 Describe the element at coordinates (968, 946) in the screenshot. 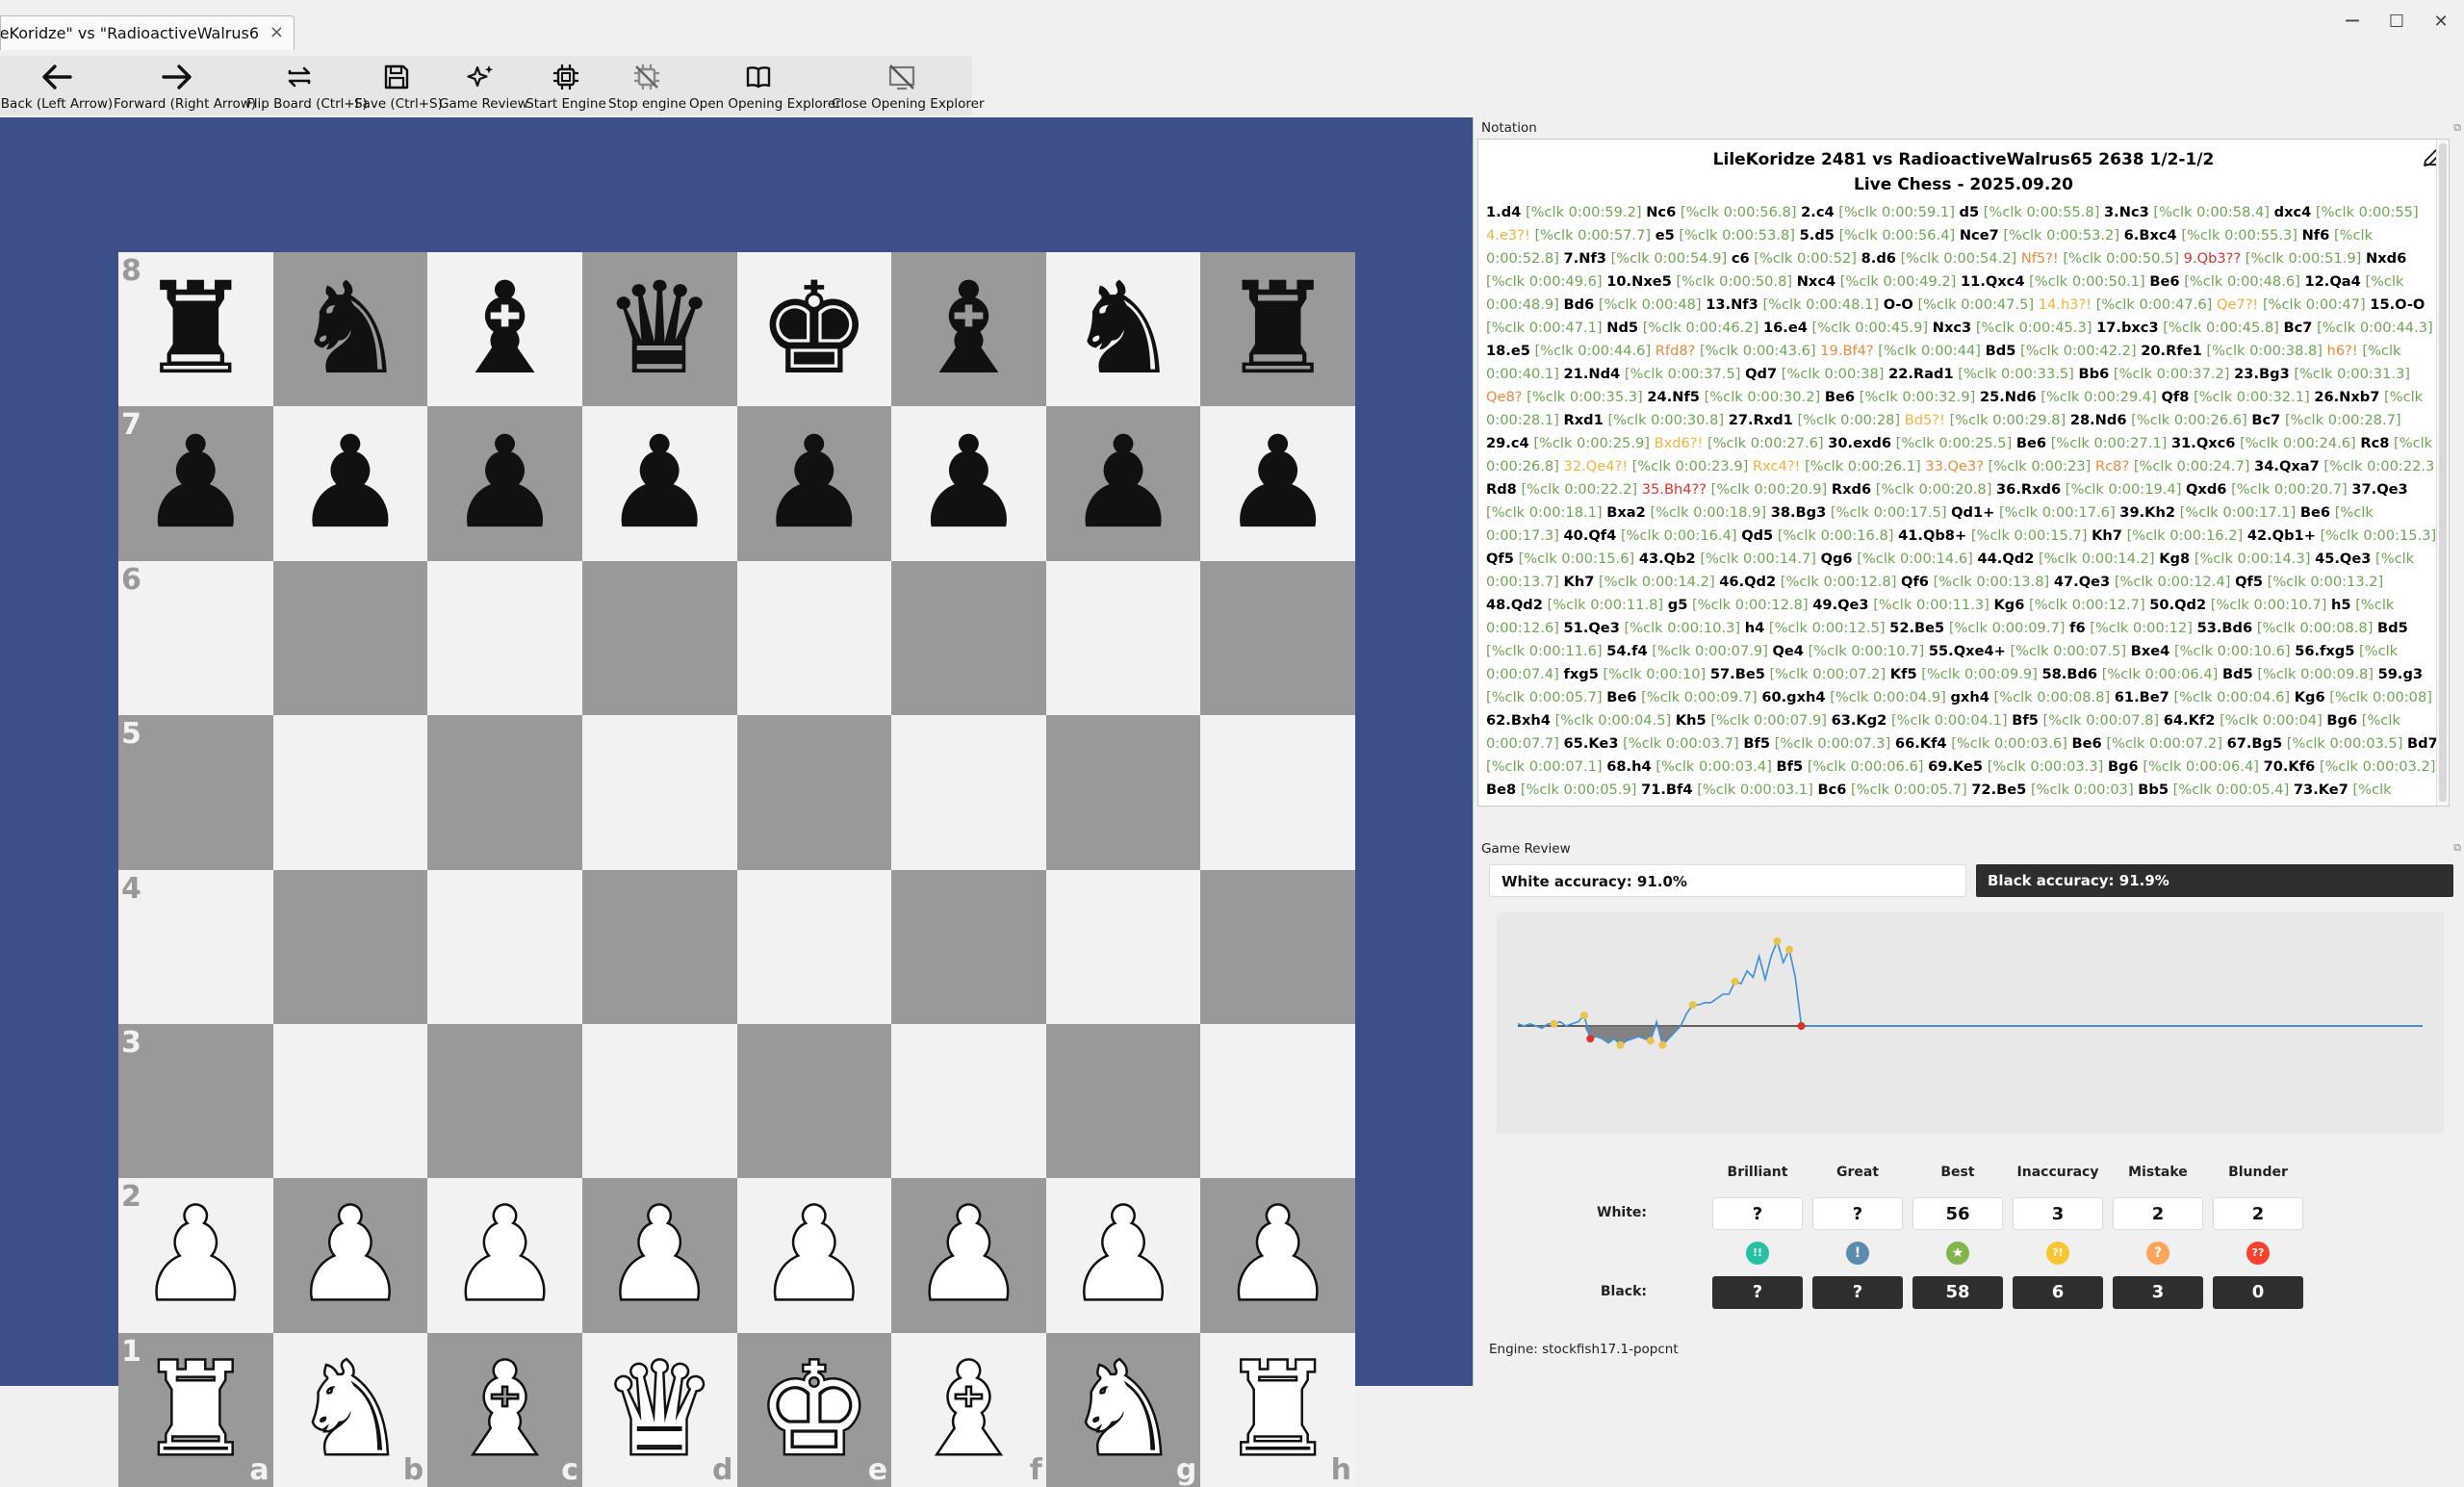

I see `square-f4` at that location.